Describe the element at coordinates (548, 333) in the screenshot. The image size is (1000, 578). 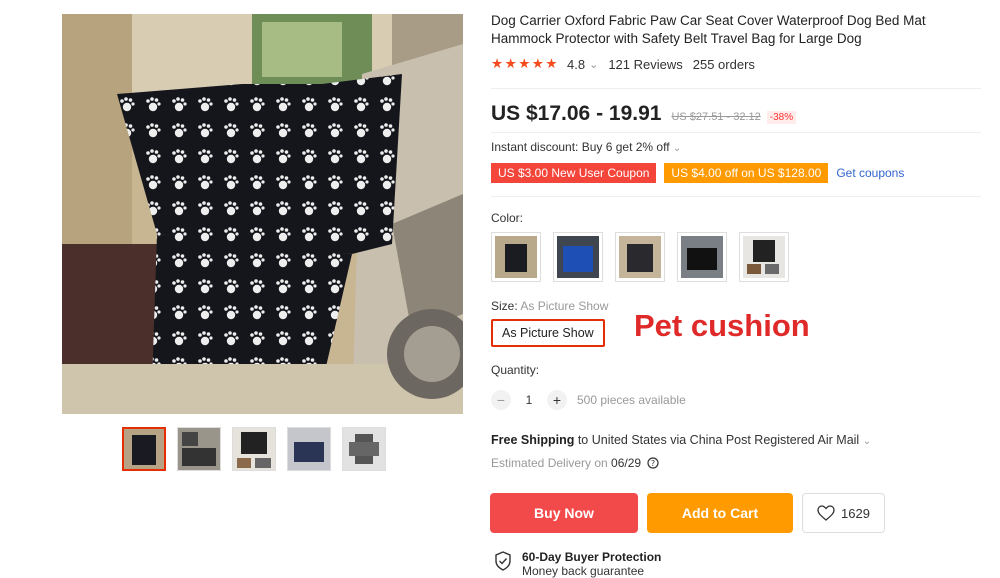
I see `size-option-button: As Picture Show` at that location.